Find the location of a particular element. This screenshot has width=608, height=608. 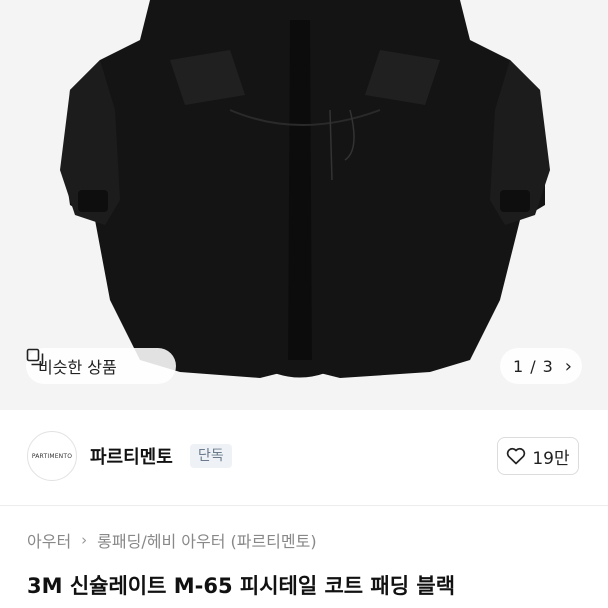

pager-current: 1 is located at coordinates (518, 366).